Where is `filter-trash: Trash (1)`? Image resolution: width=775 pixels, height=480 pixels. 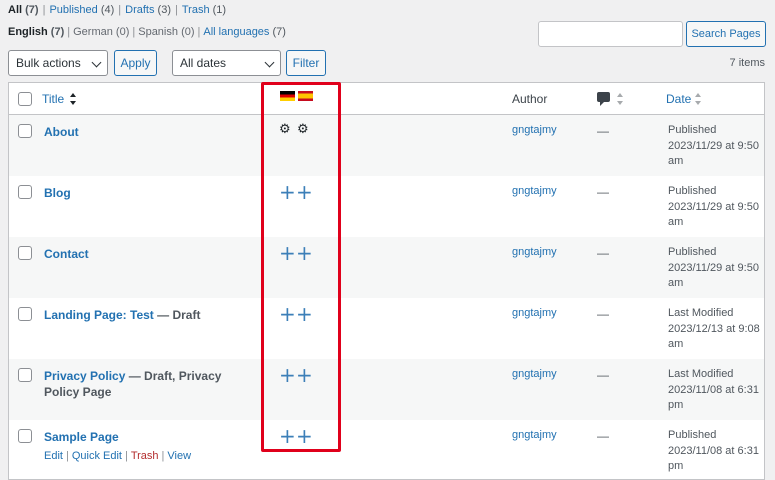
filter-trash: Trash (1) is located at coordinates (204, 10).